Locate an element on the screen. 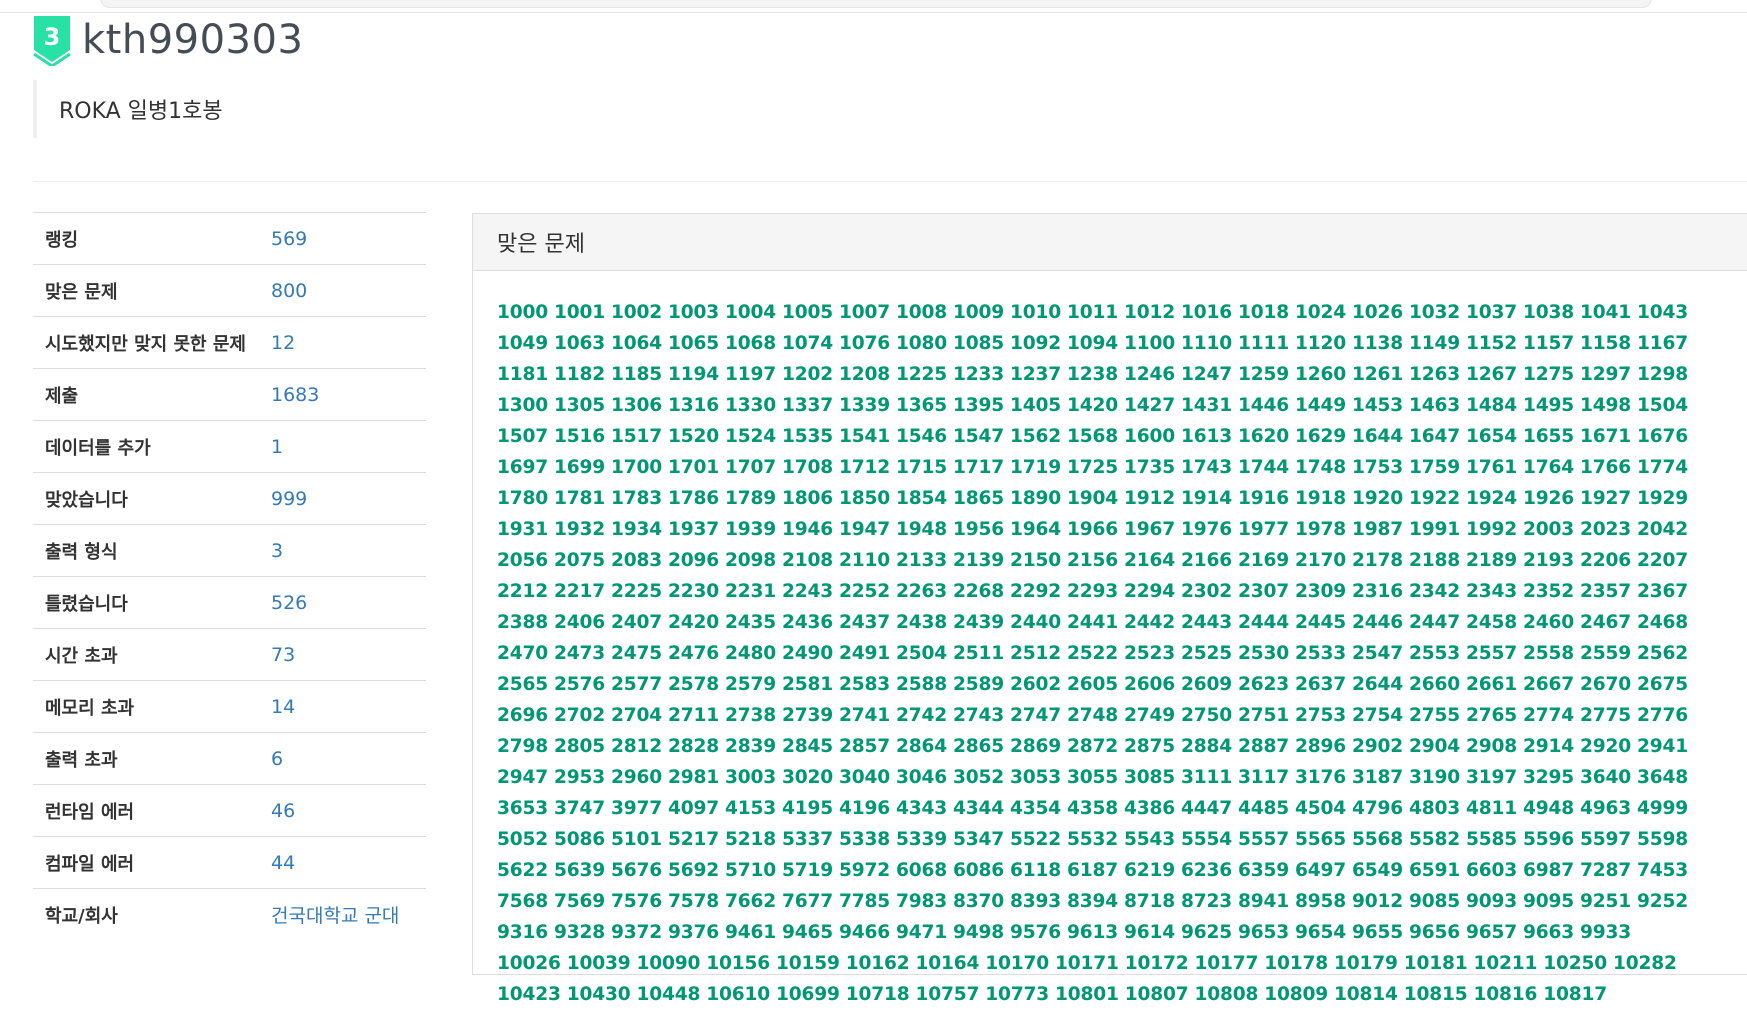 This screenshot has width=1747, height=1010. problem-link: 1613 is located at coordinates (1206, 436).